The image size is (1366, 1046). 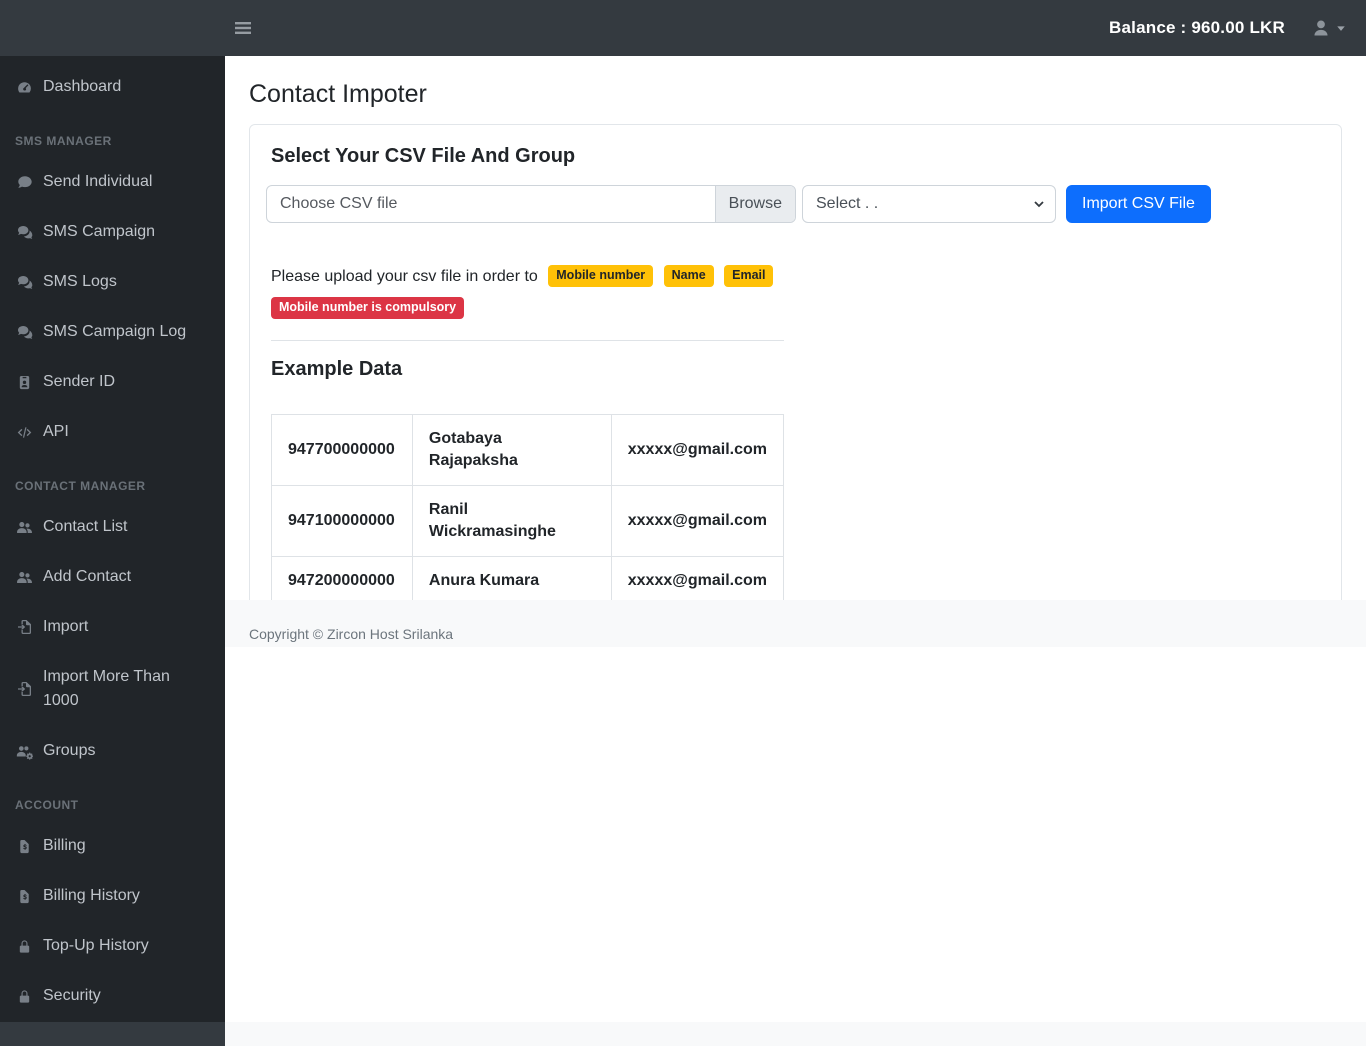 I want to click on import-csv-button: Import CSV File, so click(x=1138, y=204).